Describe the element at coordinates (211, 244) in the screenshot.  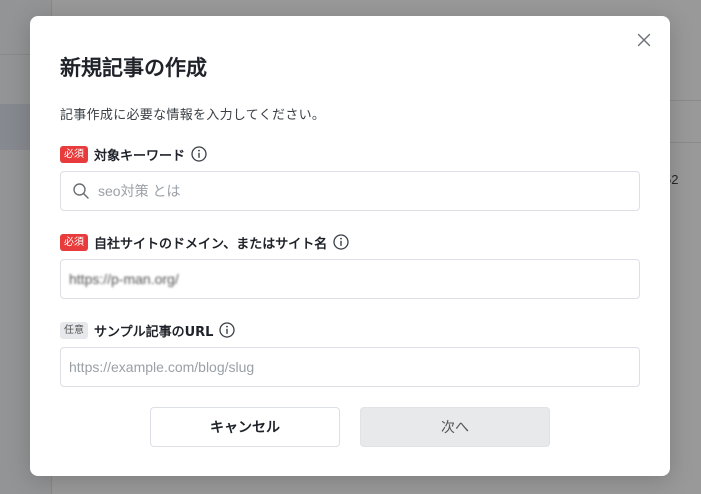
I see `domain-label: 自社サイトのドメイン、またはサイト名` at that location.